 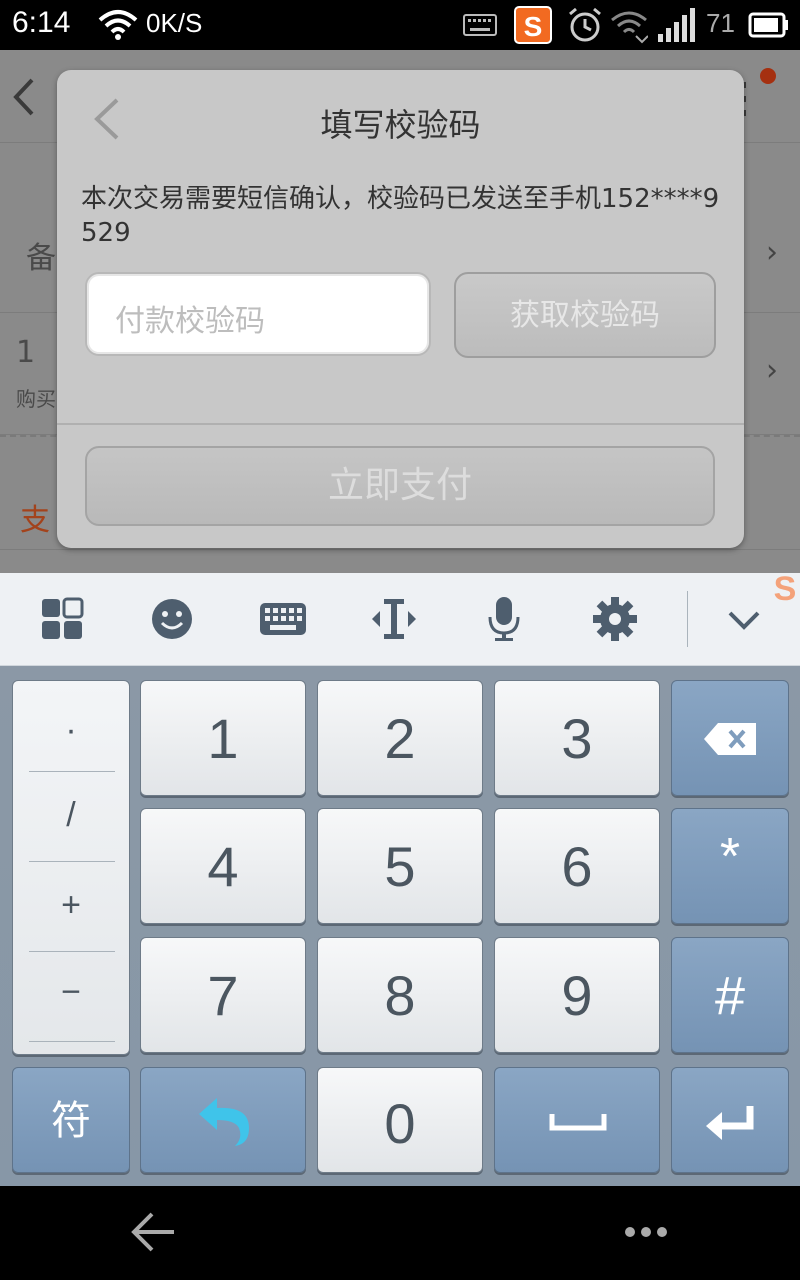 I want to click on more-nav-icon, so click(x=646, y=1232).